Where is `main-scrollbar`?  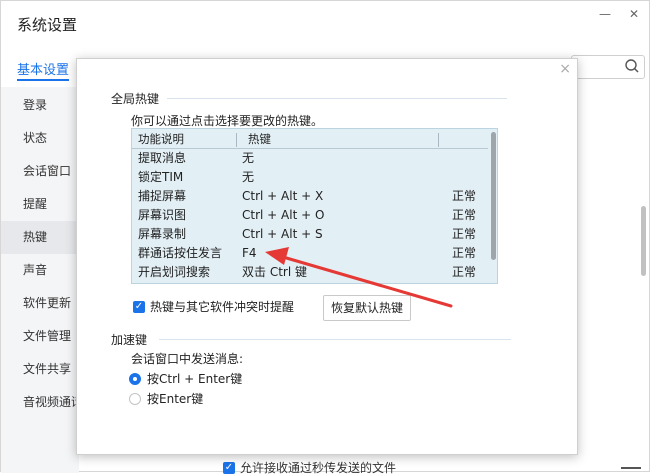 main-scrollbar is located at coordinates (643, 241).